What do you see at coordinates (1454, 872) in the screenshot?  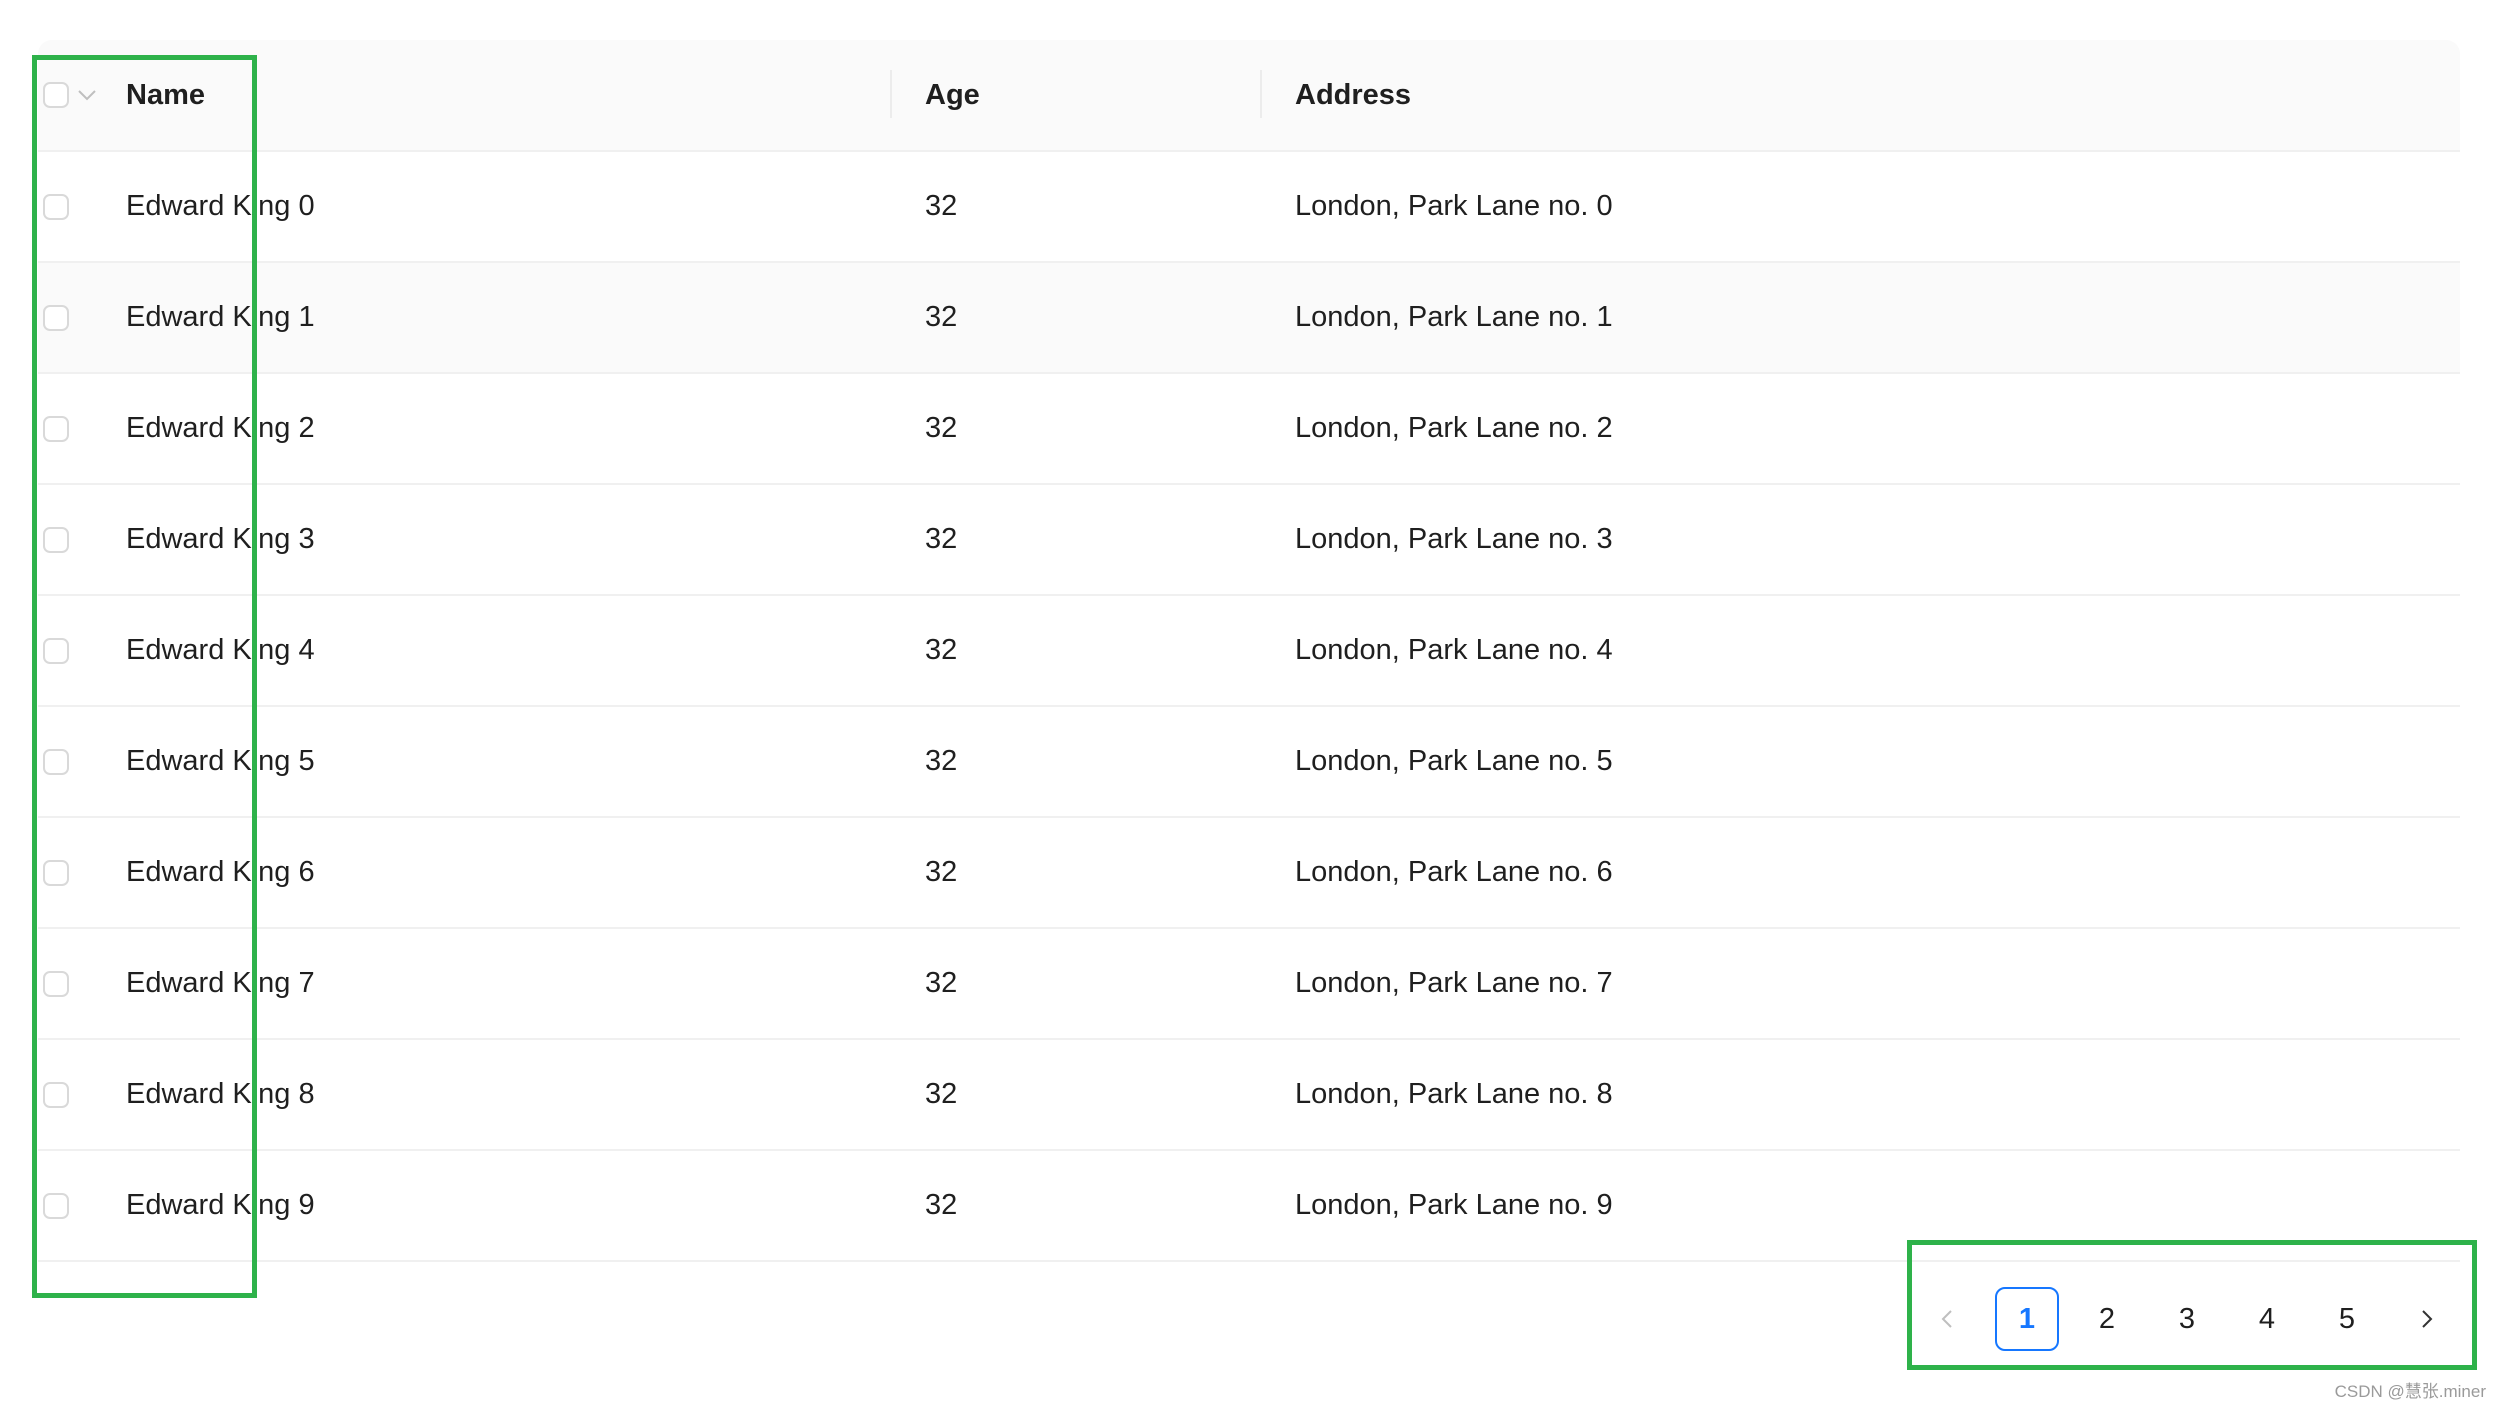 I see `cell-address: London, Park Lane no. 6` at bounding box center [1454, 872].